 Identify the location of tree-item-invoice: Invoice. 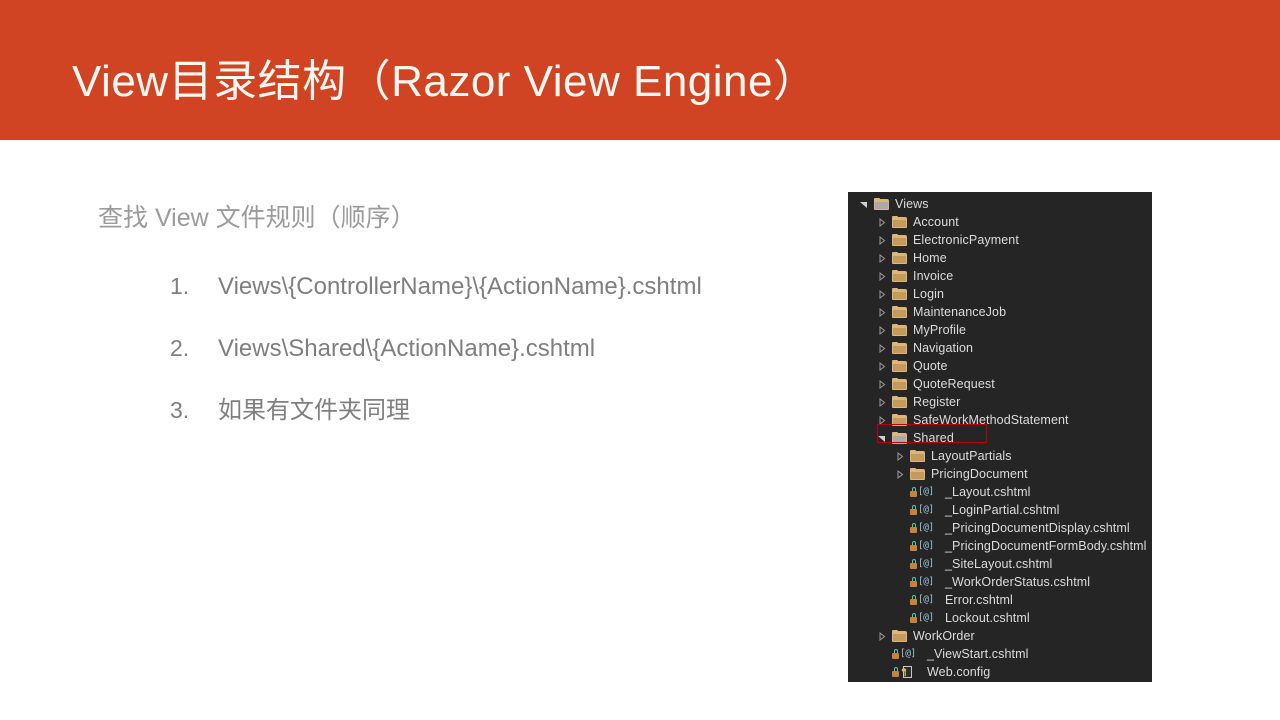
(1000, 276).